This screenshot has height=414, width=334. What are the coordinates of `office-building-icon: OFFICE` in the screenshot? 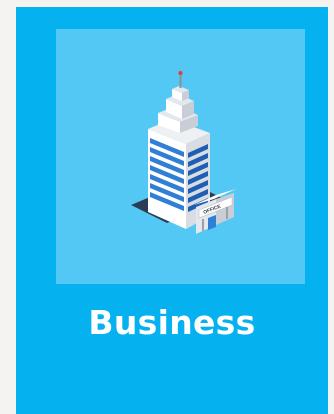 It's located at (183, 152).